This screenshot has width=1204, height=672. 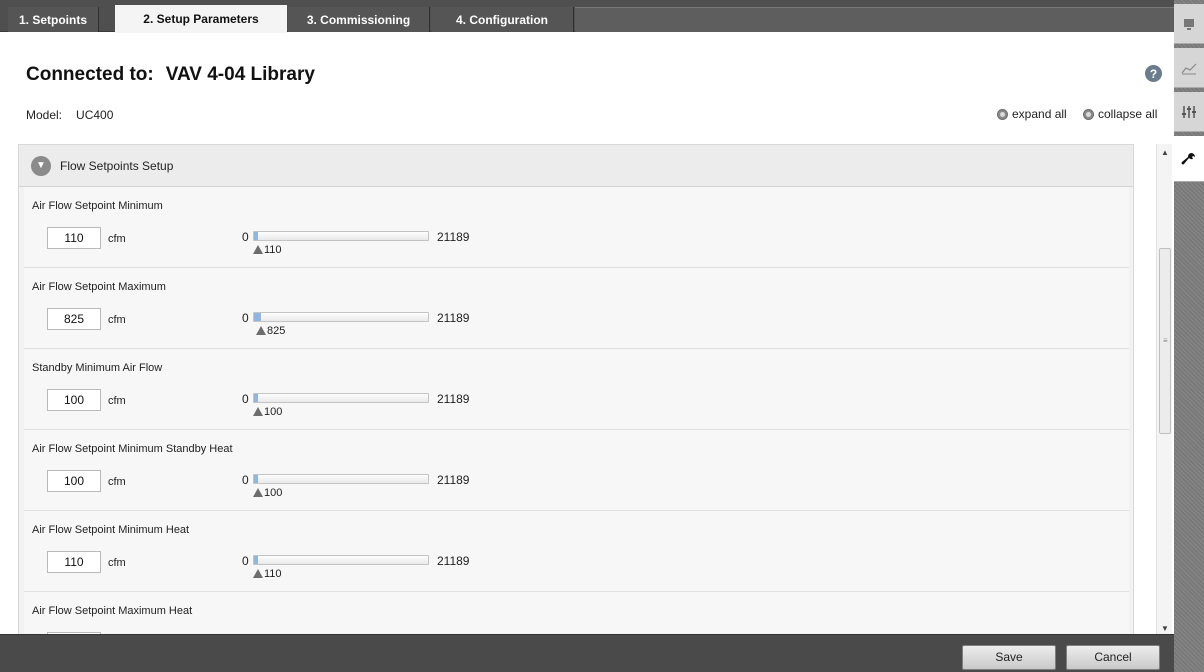 I want to click on slider-marker: 825, so click(x=270, y=331).